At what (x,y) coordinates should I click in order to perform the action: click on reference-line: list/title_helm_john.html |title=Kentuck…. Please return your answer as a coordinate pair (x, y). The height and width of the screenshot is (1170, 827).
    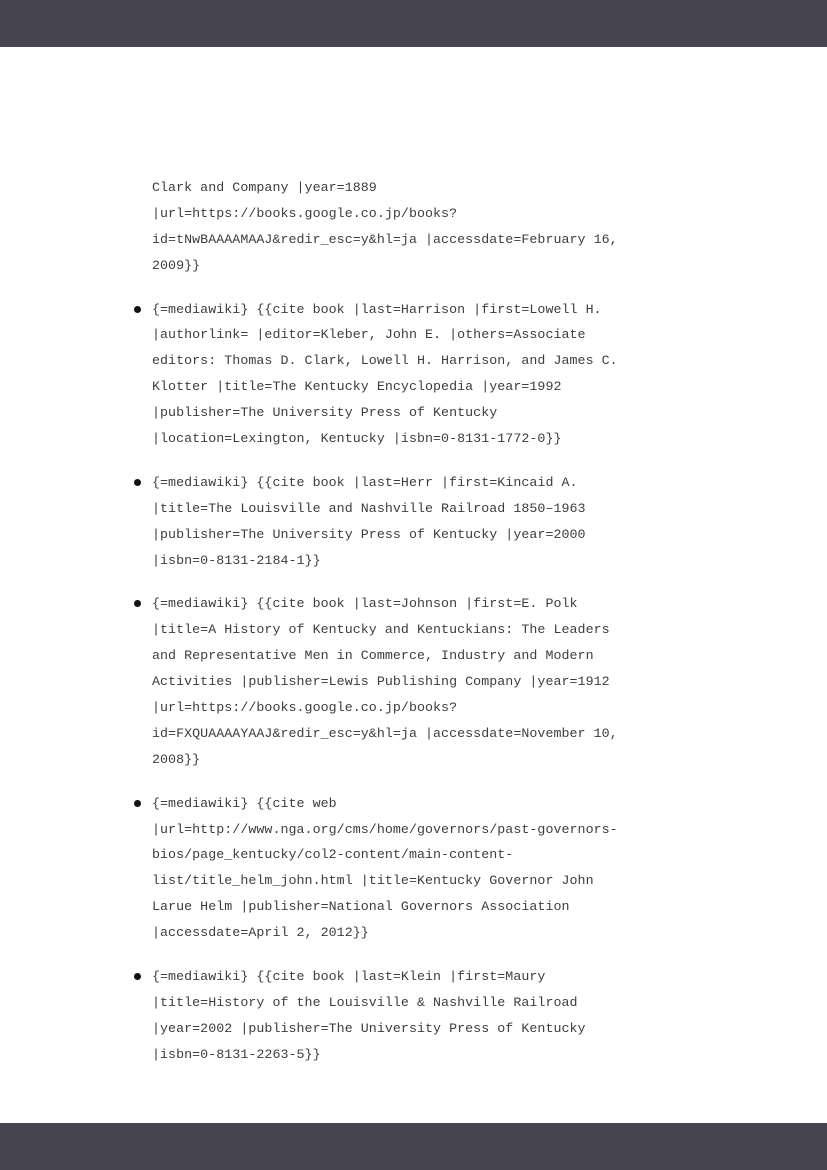
    Looking at the image, I should click on (373, 881).